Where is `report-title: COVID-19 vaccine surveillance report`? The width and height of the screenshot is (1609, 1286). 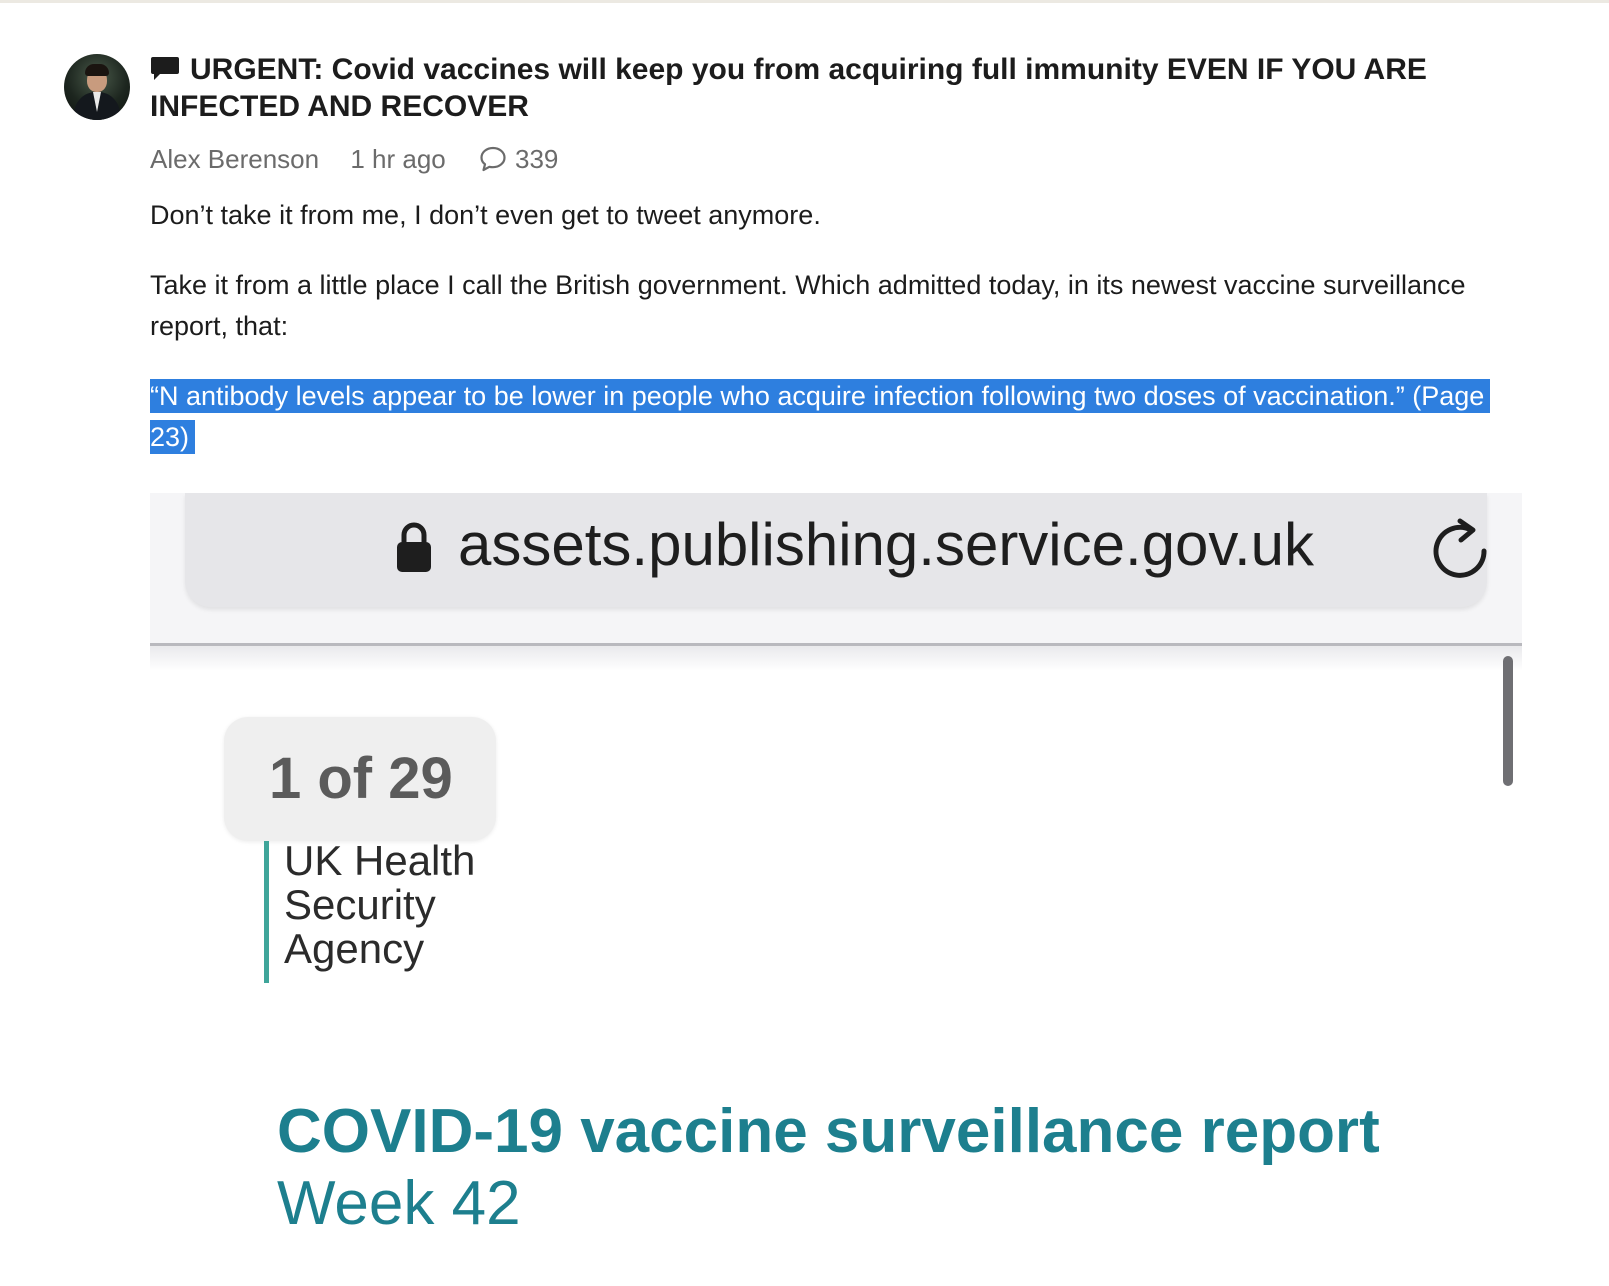 report-title: COVID-19 vaccine surveillance report is located at coordinates (828, 1131).